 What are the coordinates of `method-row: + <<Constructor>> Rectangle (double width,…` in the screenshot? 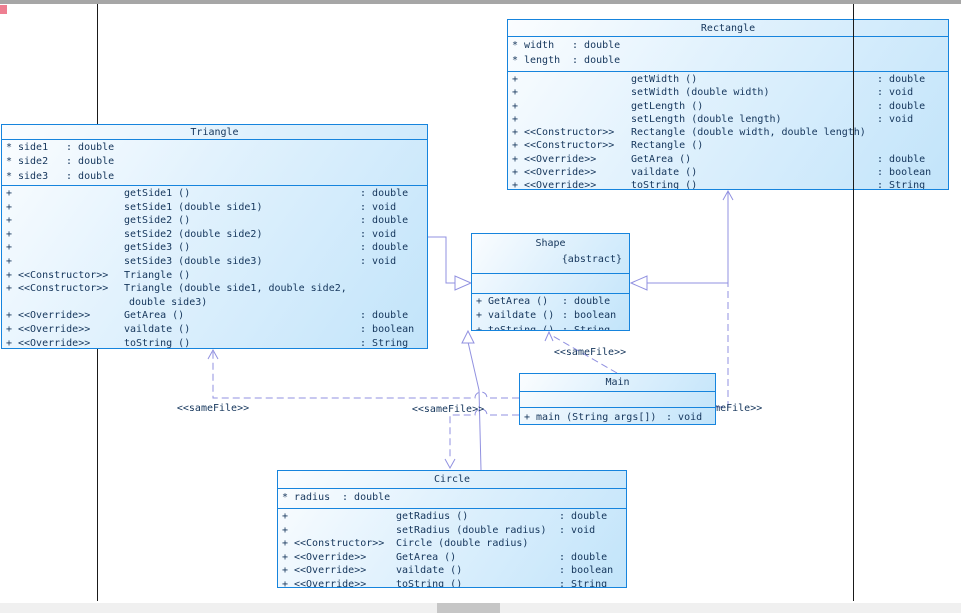 It's located at (689, 133).